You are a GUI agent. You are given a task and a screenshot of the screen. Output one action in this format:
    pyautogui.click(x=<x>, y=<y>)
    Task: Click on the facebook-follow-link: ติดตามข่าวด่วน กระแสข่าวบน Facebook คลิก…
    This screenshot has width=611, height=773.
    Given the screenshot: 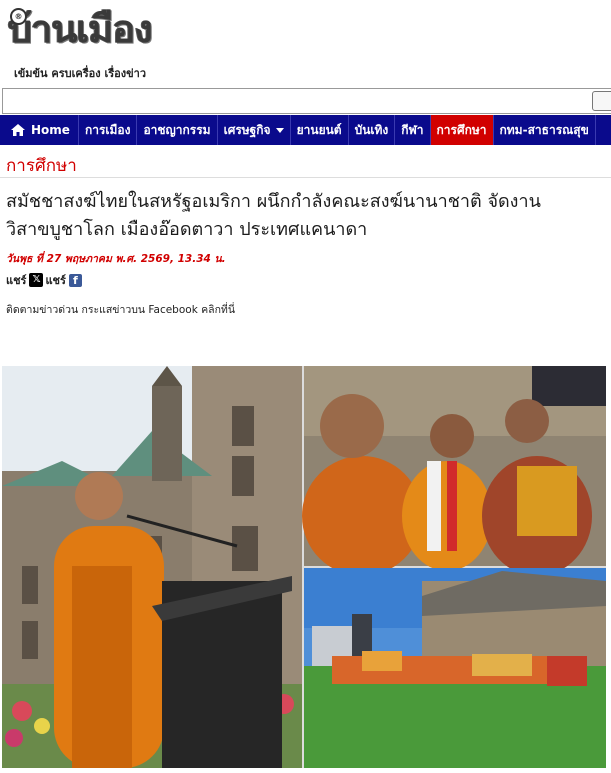 What is the action you would take?
    pyautogui.click(x=120, y=309)
    